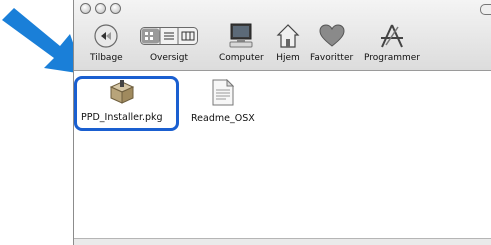 This screenshot has height=245, width=491. What do you see at coordinates (241, 36) in the screenshot?
I see `computer-icon` at bounding box center [241, 36].